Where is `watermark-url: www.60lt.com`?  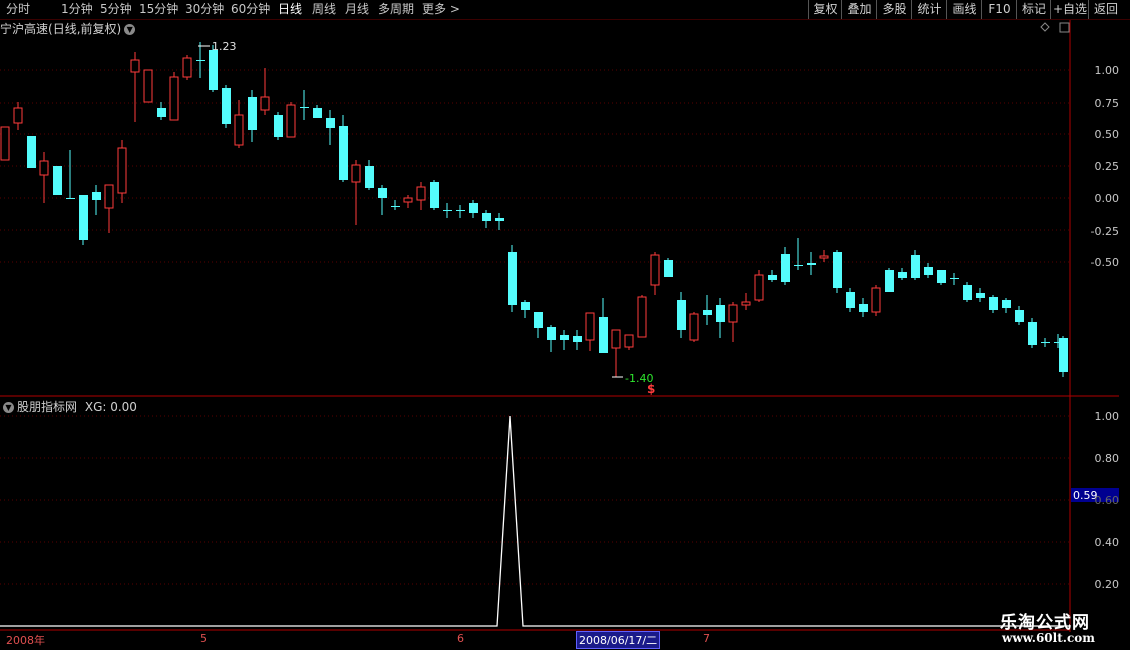 watermark-url: www.60lt.com is located at coordinates (1048, 638).